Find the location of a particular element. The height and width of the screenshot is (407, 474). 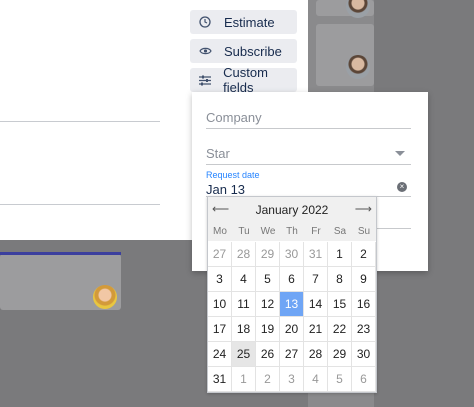

board-card is located at coordinates (345, 55).